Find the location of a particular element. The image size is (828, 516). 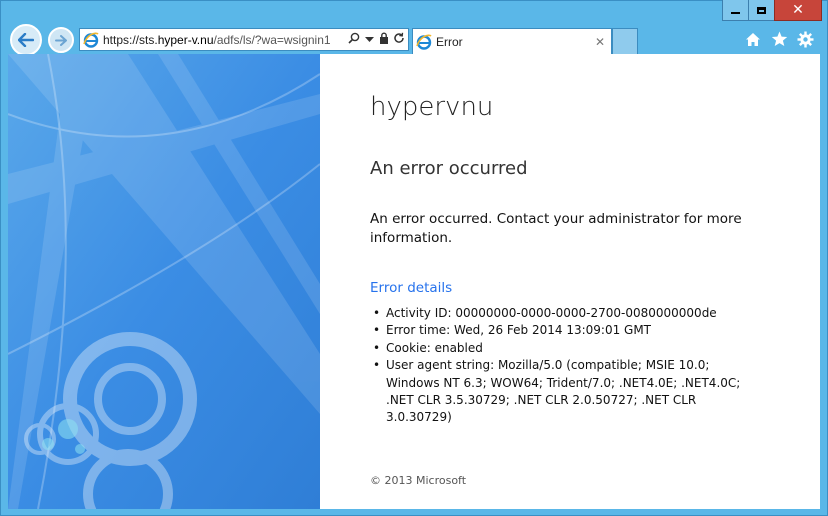

maximize-icon is located at coordinates (761, 10).